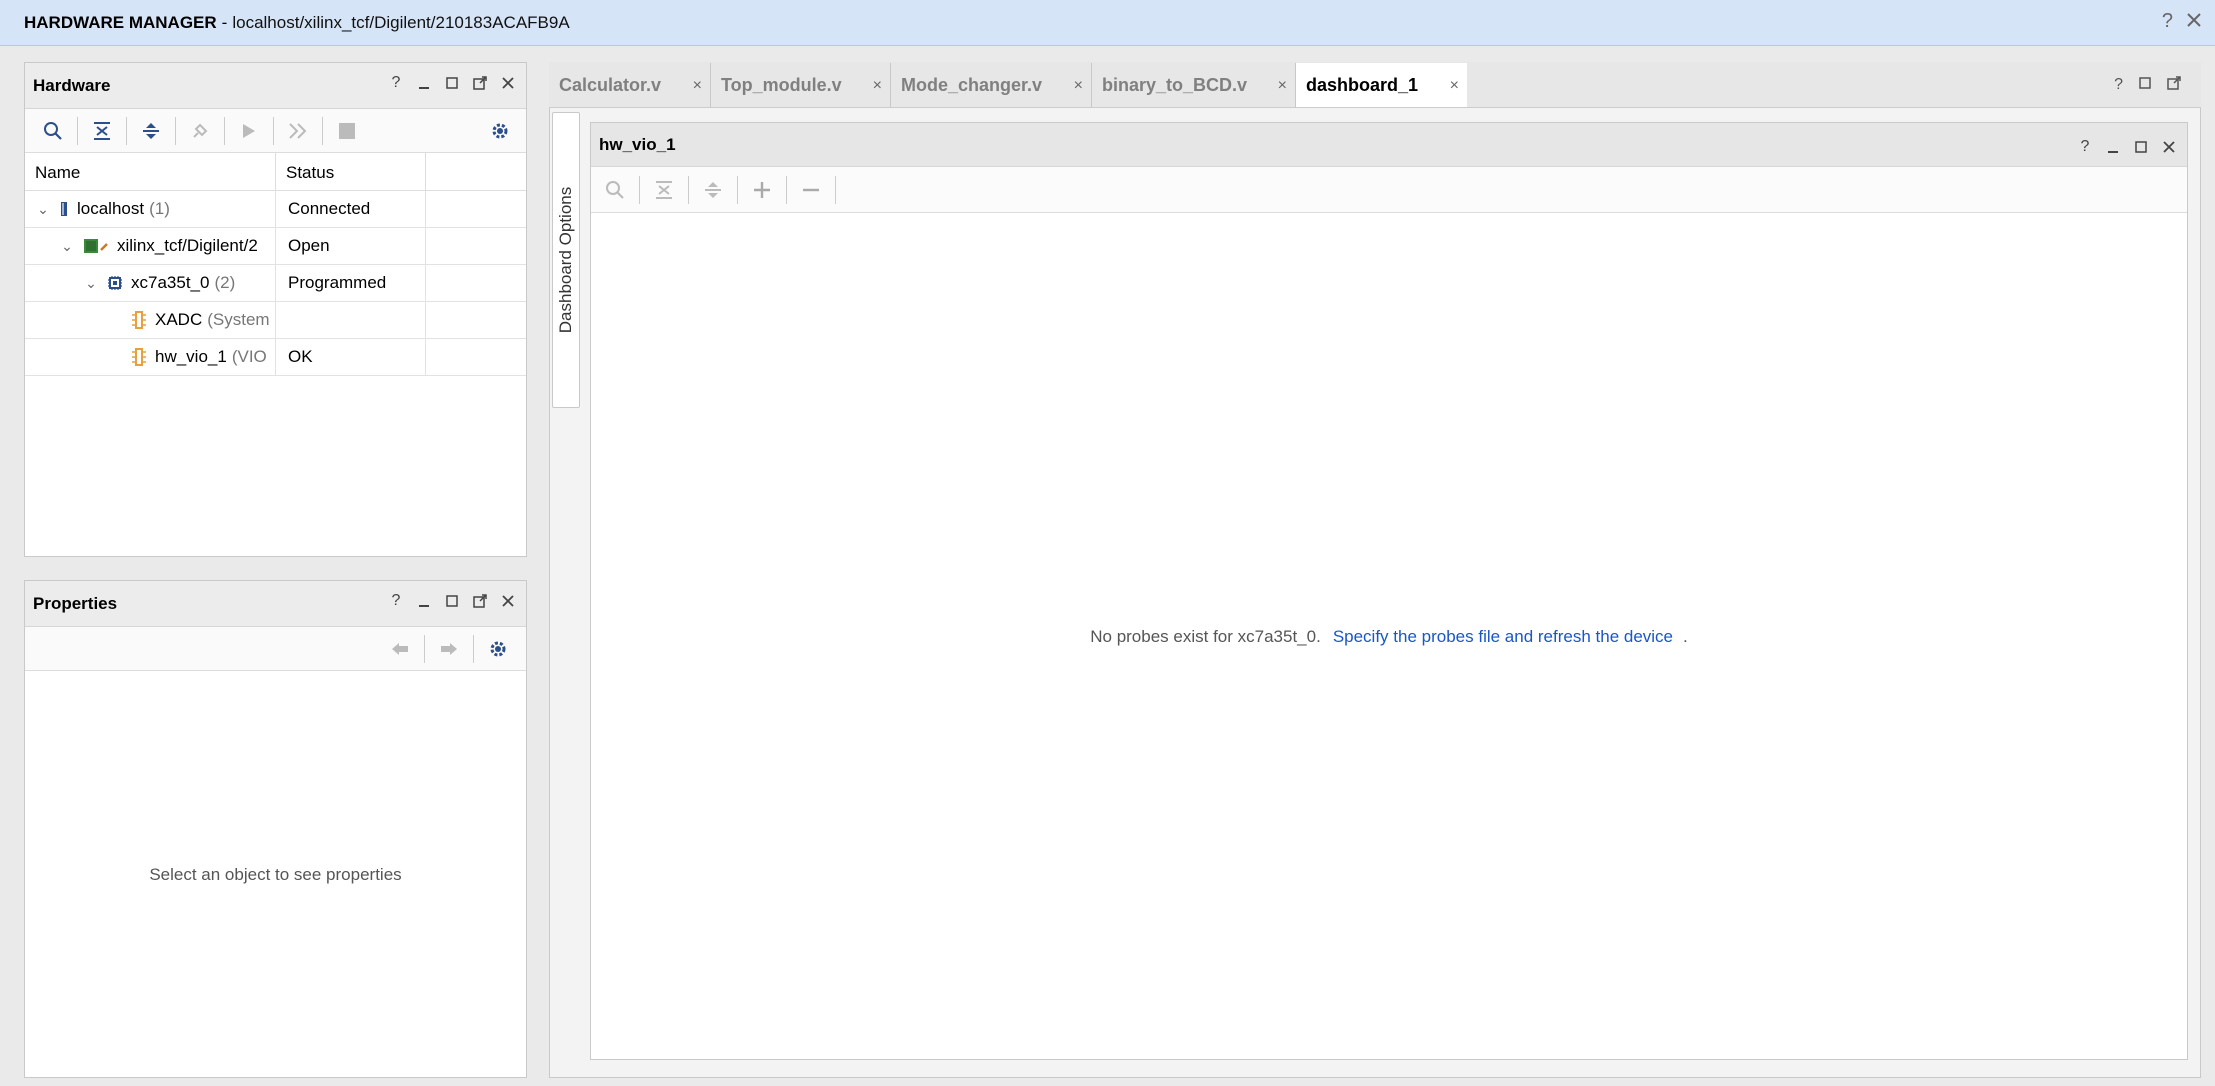 This screenshot has width=2215, height=1086. I want to click on properties-toolbar, so click(275, 649).